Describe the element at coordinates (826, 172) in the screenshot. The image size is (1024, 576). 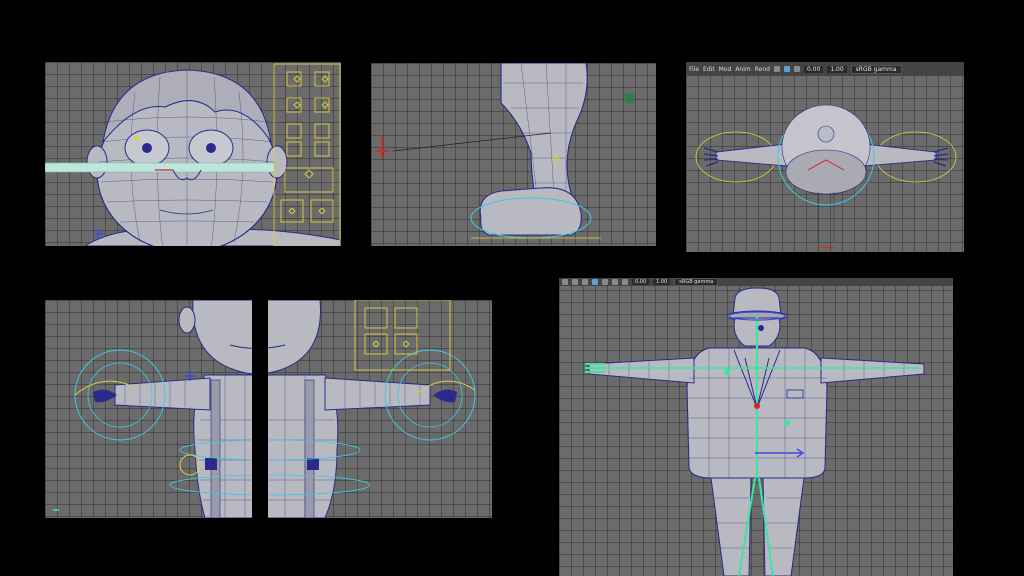
I see `body-top-mesh` at that location.